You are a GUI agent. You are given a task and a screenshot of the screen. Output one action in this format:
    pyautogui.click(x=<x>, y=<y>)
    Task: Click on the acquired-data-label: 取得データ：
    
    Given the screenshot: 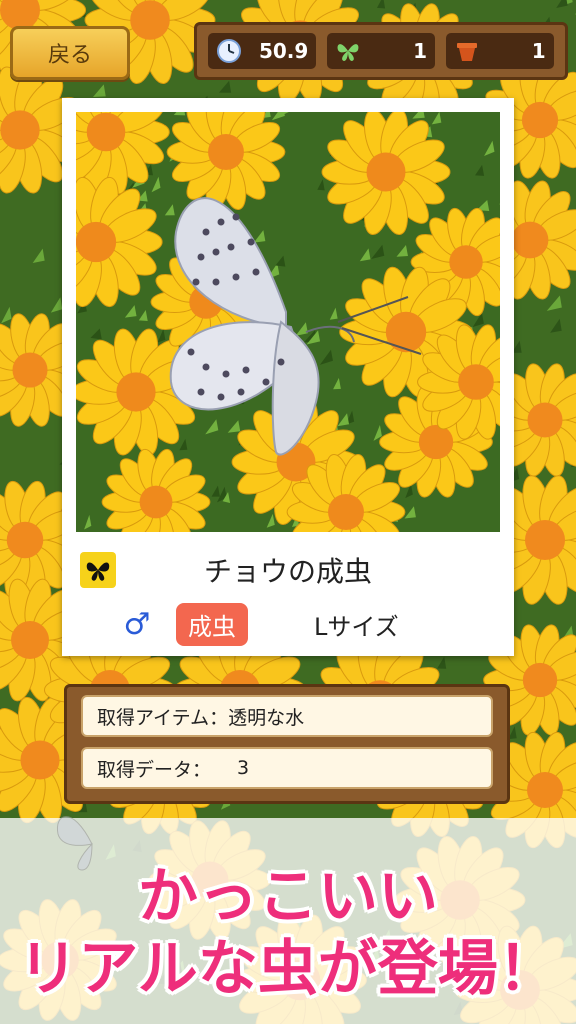 What is the action you would take?
    pyautogui.click(x=154, y=769)
    